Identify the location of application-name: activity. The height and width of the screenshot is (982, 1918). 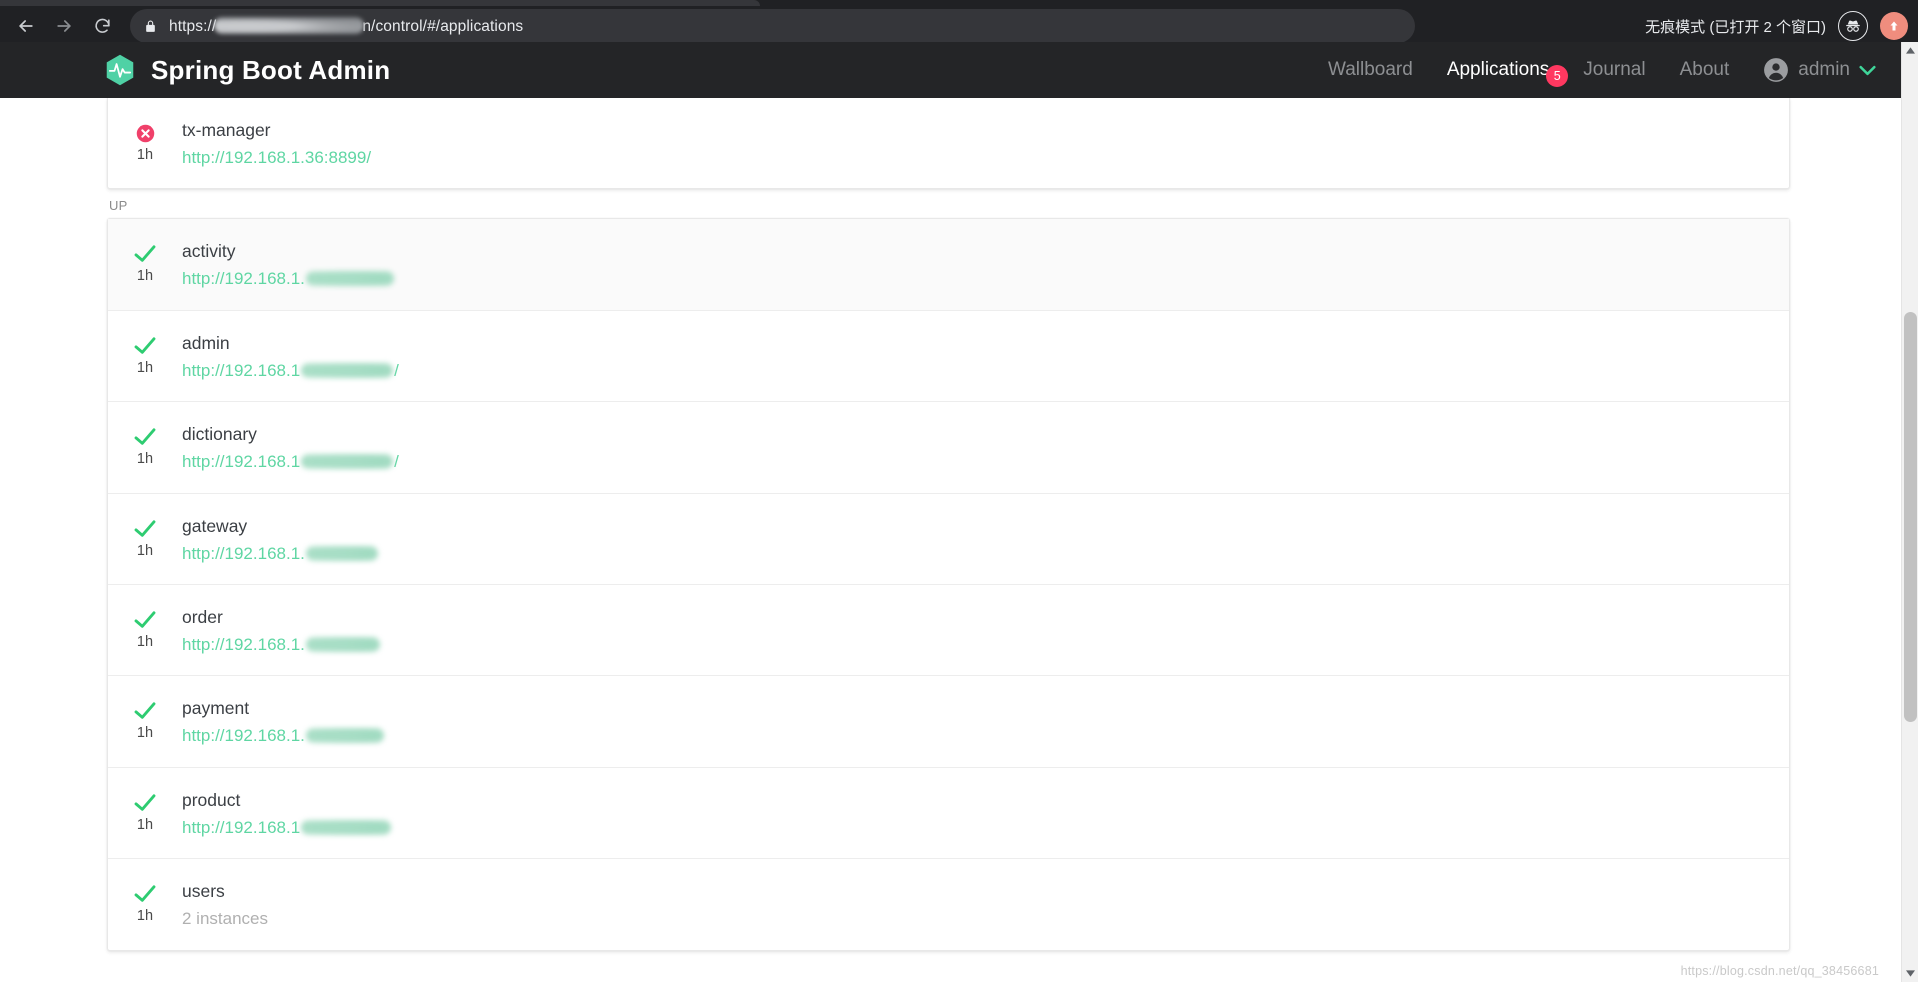
(209, 251).